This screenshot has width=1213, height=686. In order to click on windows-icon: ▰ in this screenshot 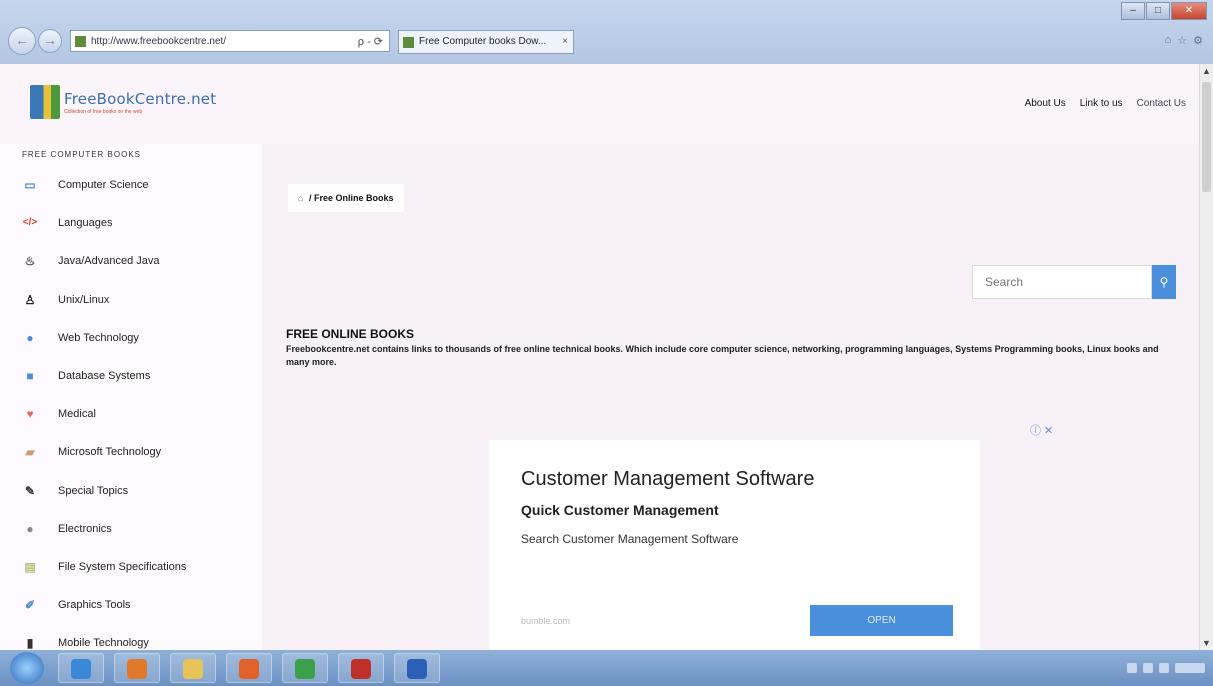, I will do `click(30, 452)`.